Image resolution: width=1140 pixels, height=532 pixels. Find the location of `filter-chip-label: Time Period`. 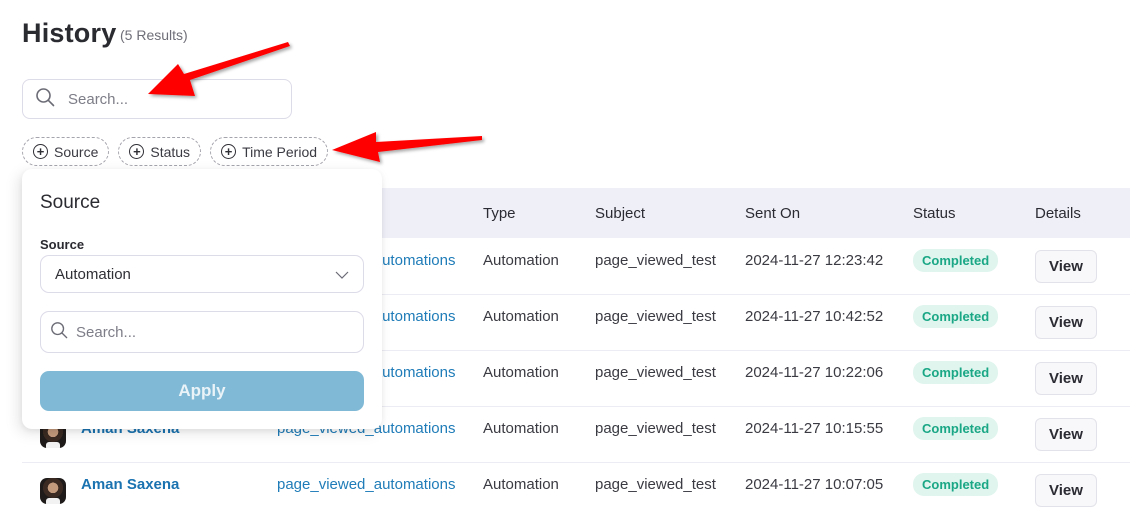

filter-chip-label: Time Period is located at coordinates (280, 151).